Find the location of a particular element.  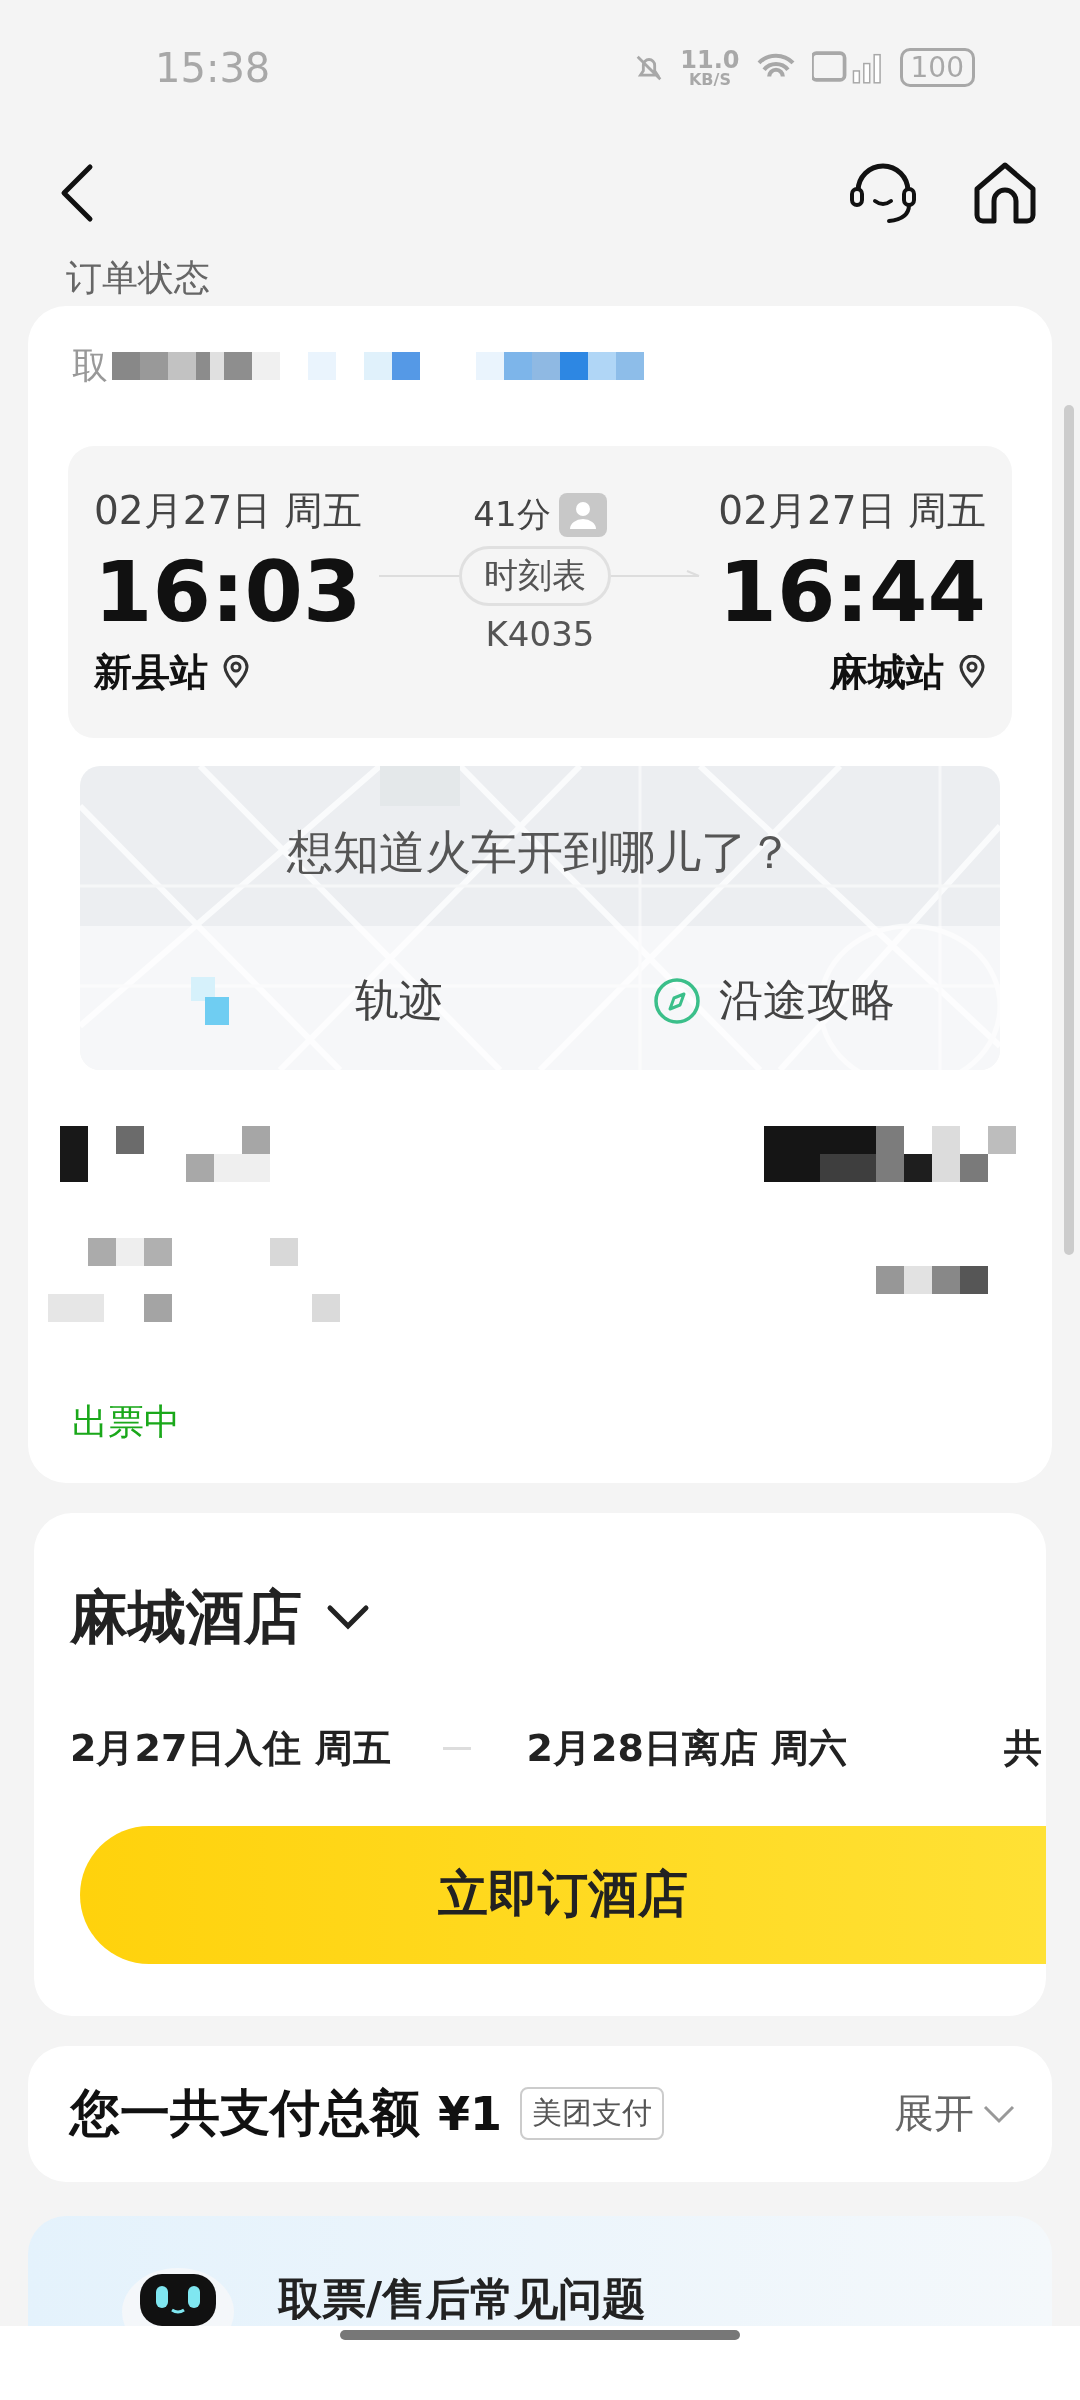

arrival-time: 16:44 is located at coordinates (852, 592).